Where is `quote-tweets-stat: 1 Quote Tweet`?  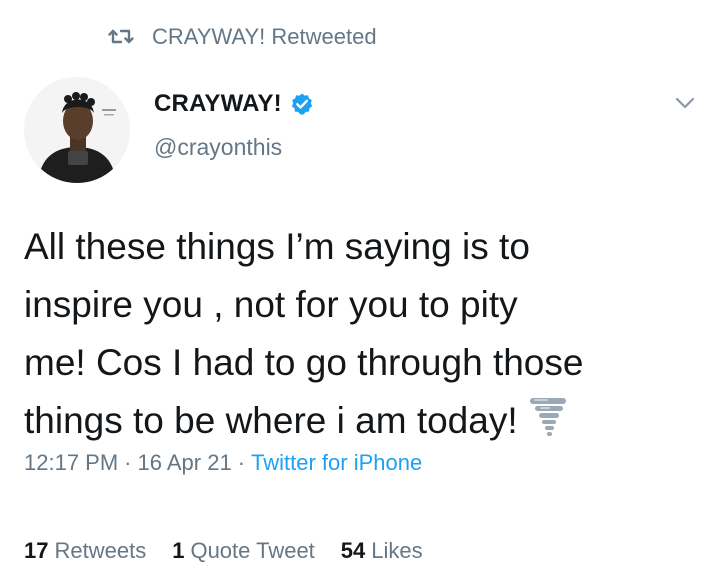
quote-tweets-stat: 1 Quote Tweet is located at coordinates (243, 551).